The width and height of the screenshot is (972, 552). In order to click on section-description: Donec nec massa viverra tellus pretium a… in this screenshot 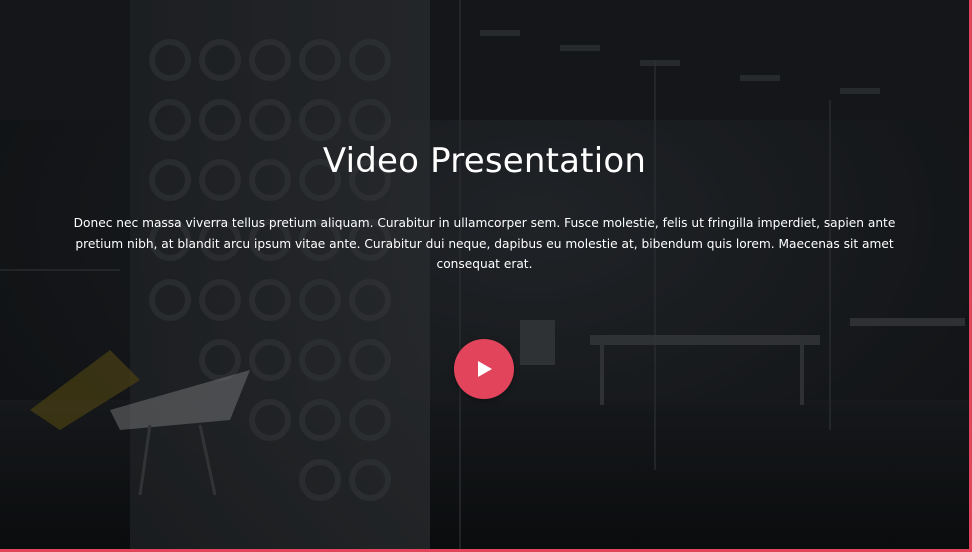, I will do `click(484, 243)`.